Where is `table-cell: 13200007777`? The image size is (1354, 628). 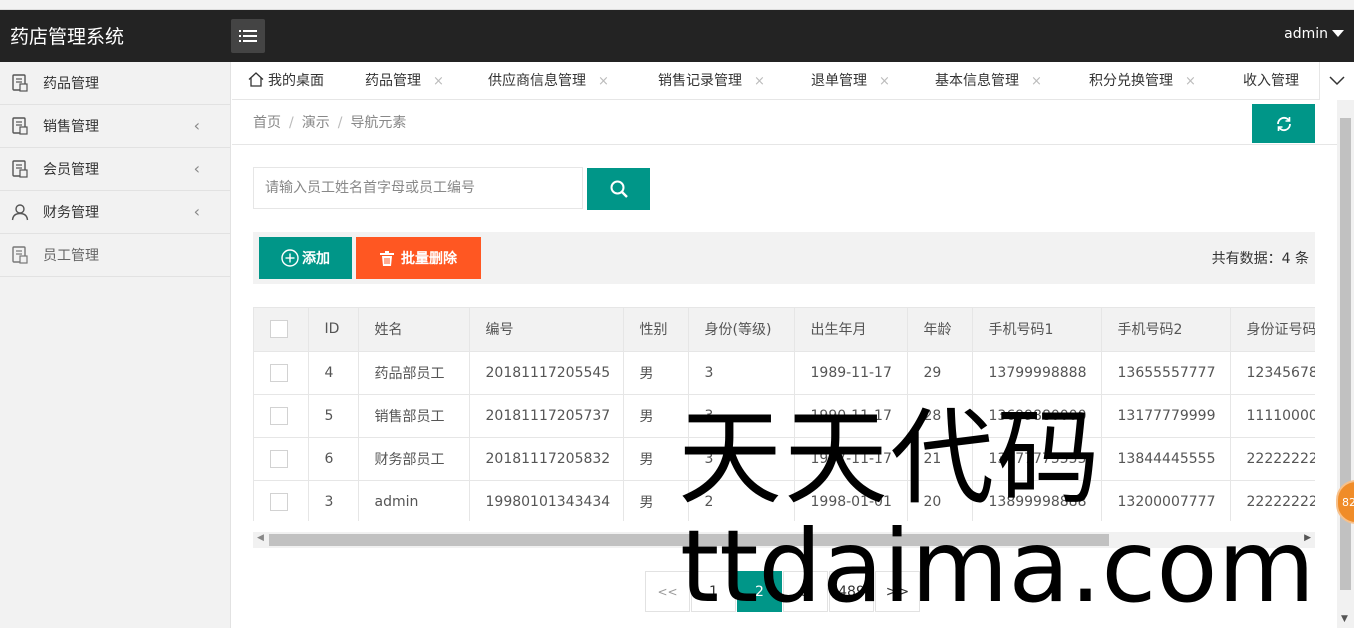 table-cell: 13200007777 is located at coordinates (1166, 500).